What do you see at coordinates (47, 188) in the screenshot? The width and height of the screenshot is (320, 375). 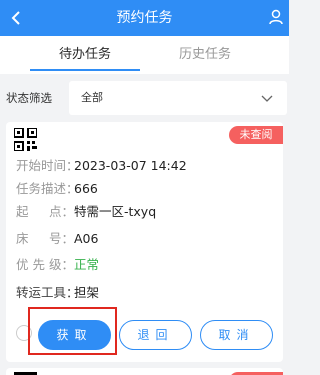 I see `field-key: 任务描述：` at bounding box center [47, 188].